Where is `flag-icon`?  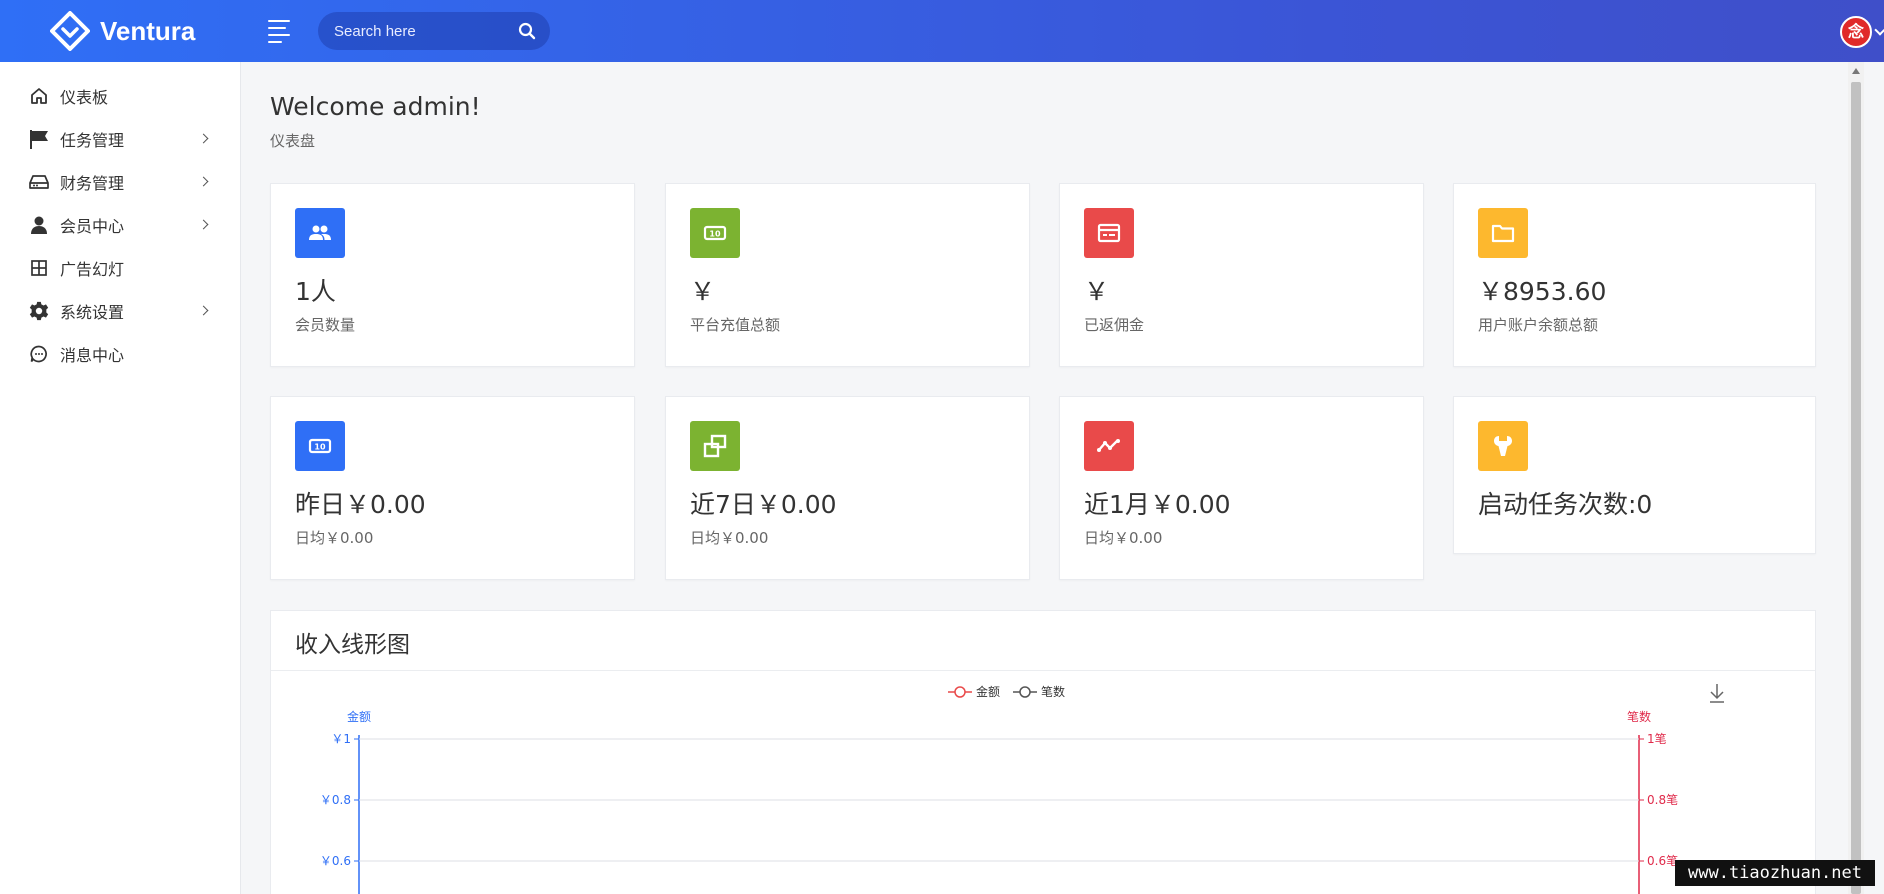 flag-icon is located at coordinates (39, 139).